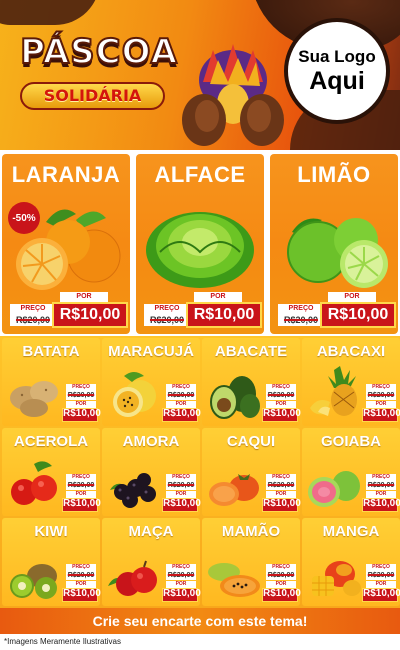  I want to click on product-card-maca: MAÇA PREÇO R$20,00 POR R$10,00, so click(151, 562).